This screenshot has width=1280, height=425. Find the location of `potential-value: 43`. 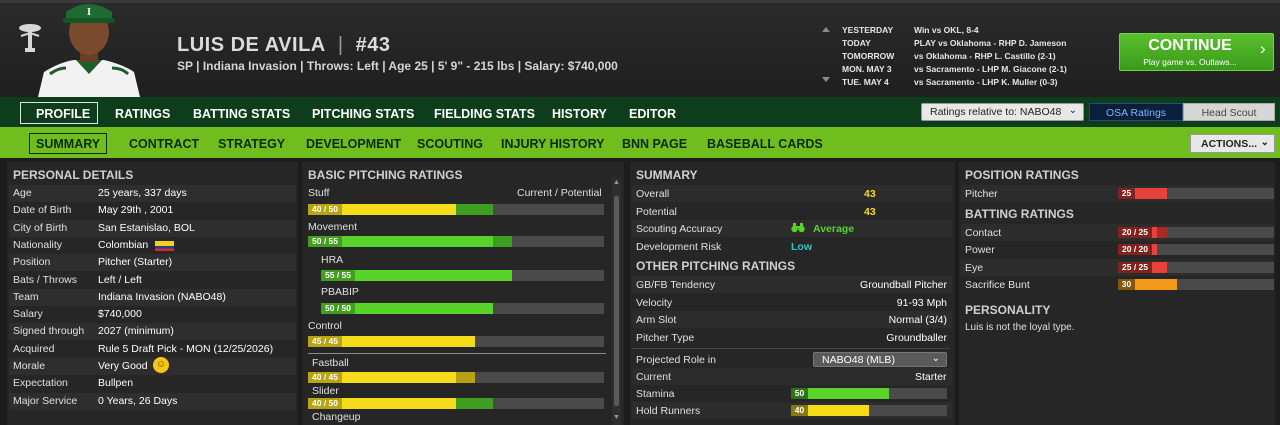

potential-value: 43 is located at coordinates (870, 212).